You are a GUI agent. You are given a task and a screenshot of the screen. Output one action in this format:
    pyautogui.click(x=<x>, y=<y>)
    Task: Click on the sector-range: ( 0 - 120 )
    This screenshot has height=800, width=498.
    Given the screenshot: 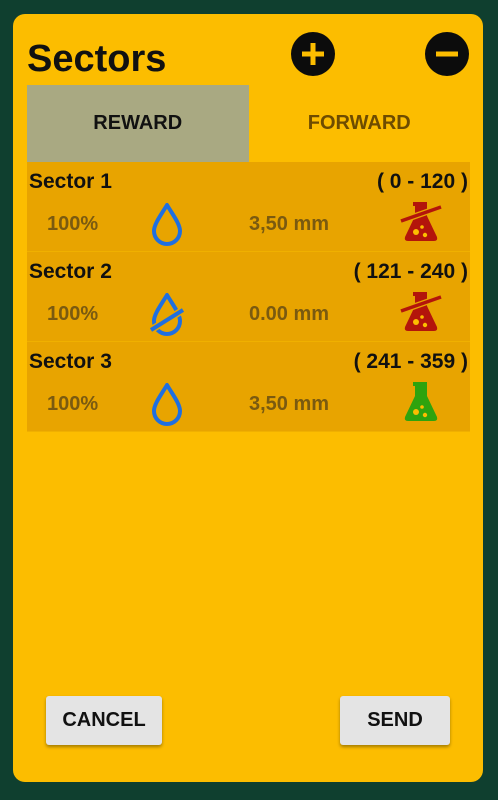 What is the action you would take?
    pyautogui.click(x=422, y=181)
    